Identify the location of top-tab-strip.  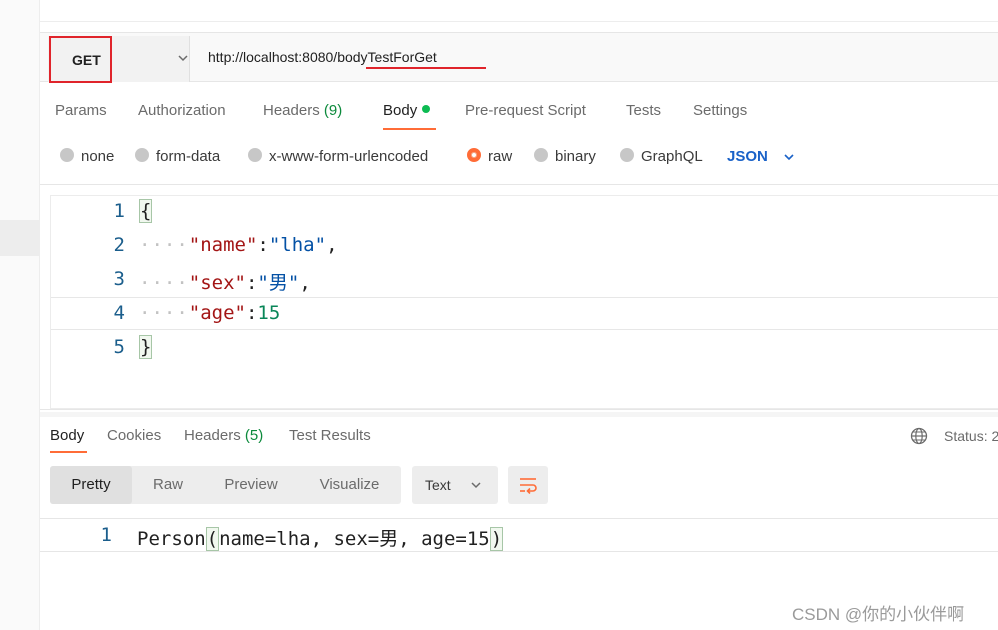
(519, 11).